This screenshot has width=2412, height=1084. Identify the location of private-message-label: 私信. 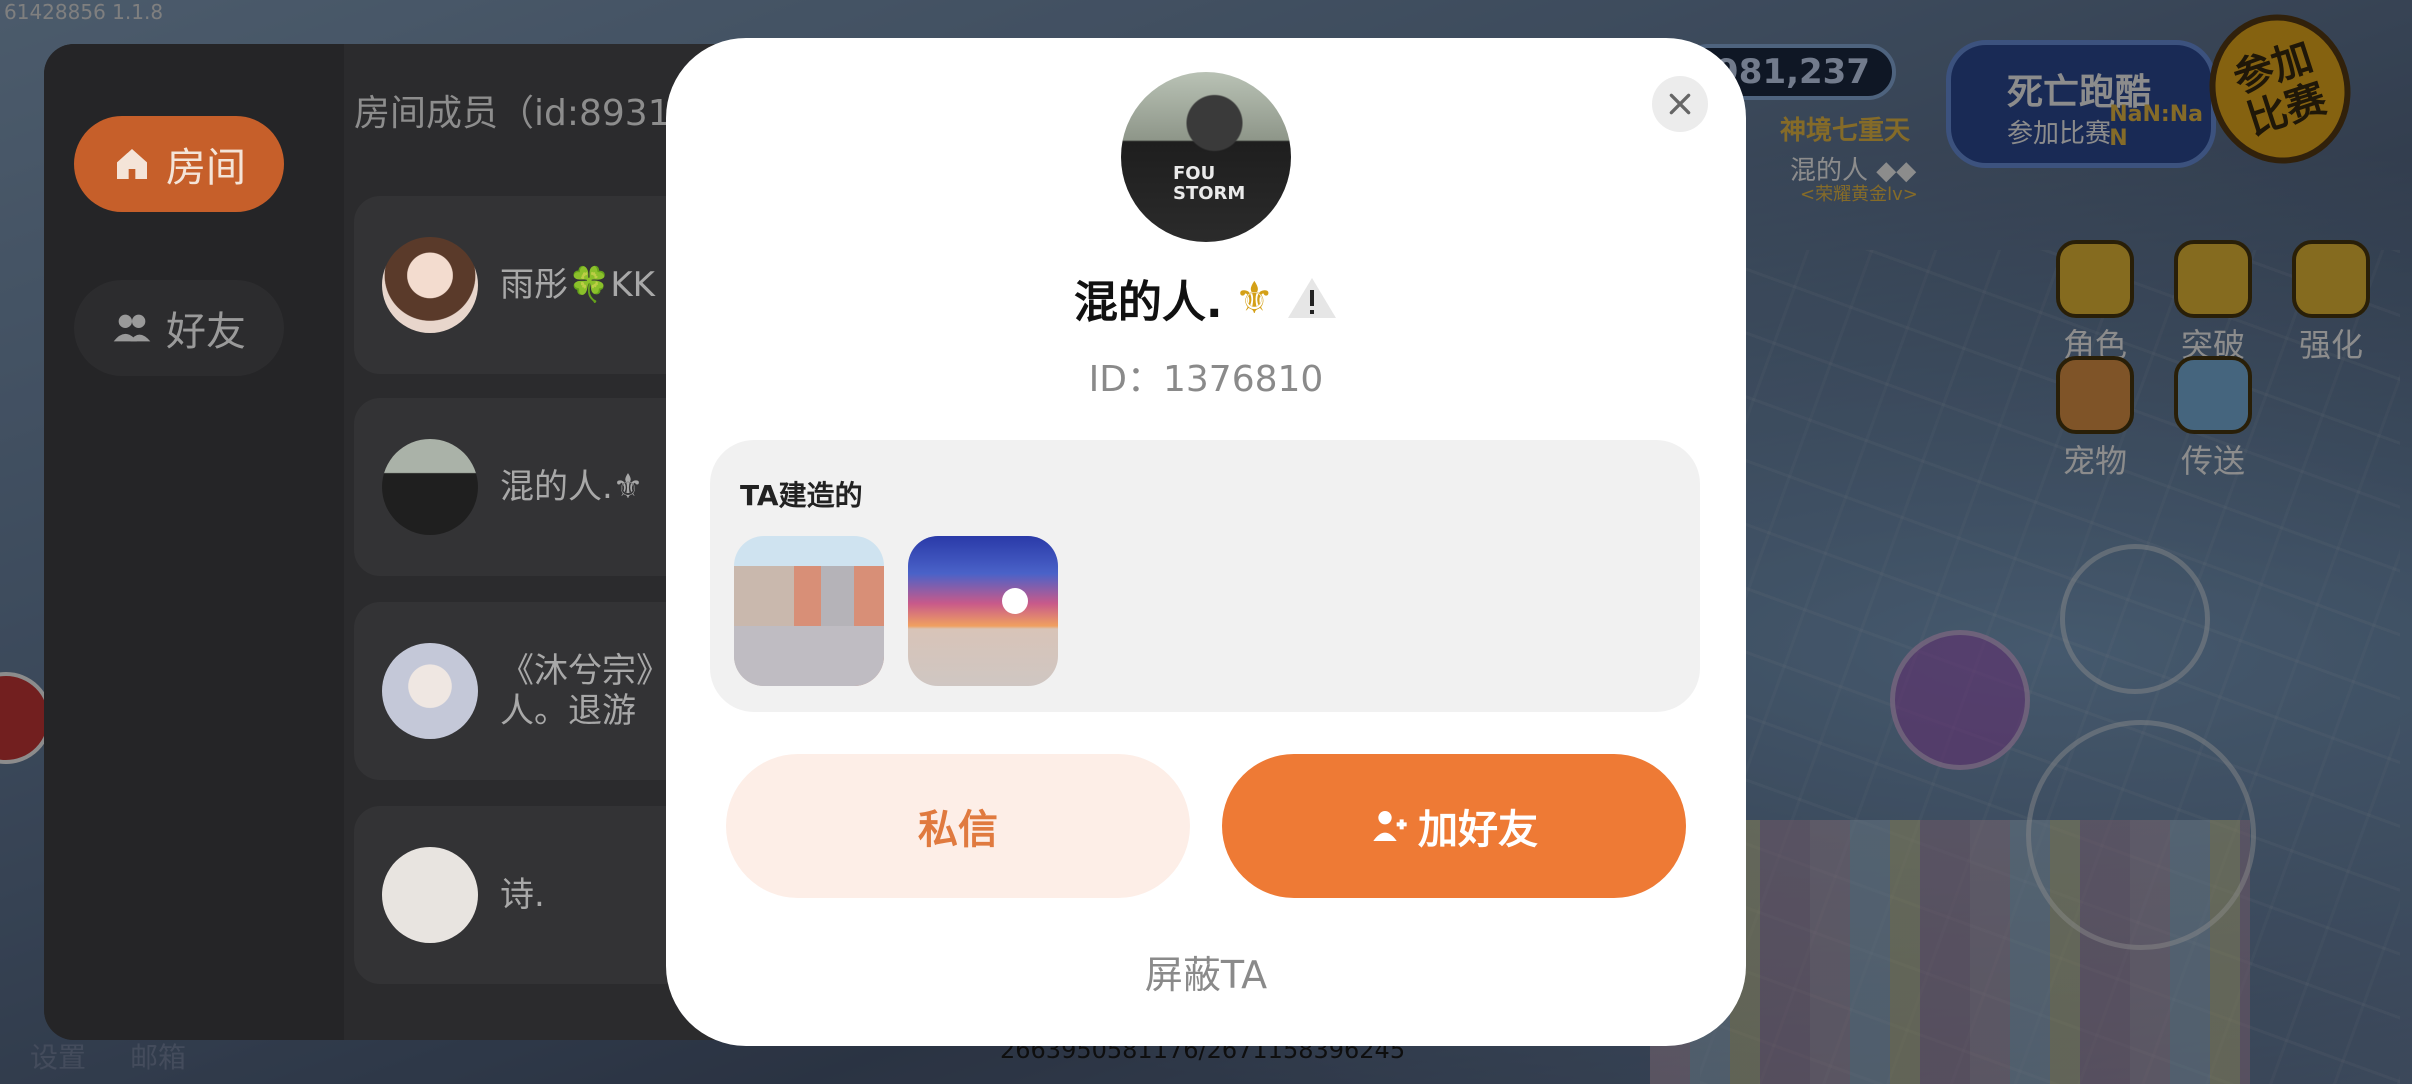
(958, 830).